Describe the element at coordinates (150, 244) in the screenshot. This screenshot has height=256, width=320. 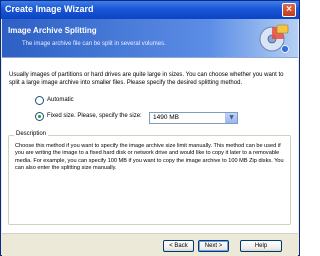
I see `wizard-footer: < Back Next > Help` at that location.